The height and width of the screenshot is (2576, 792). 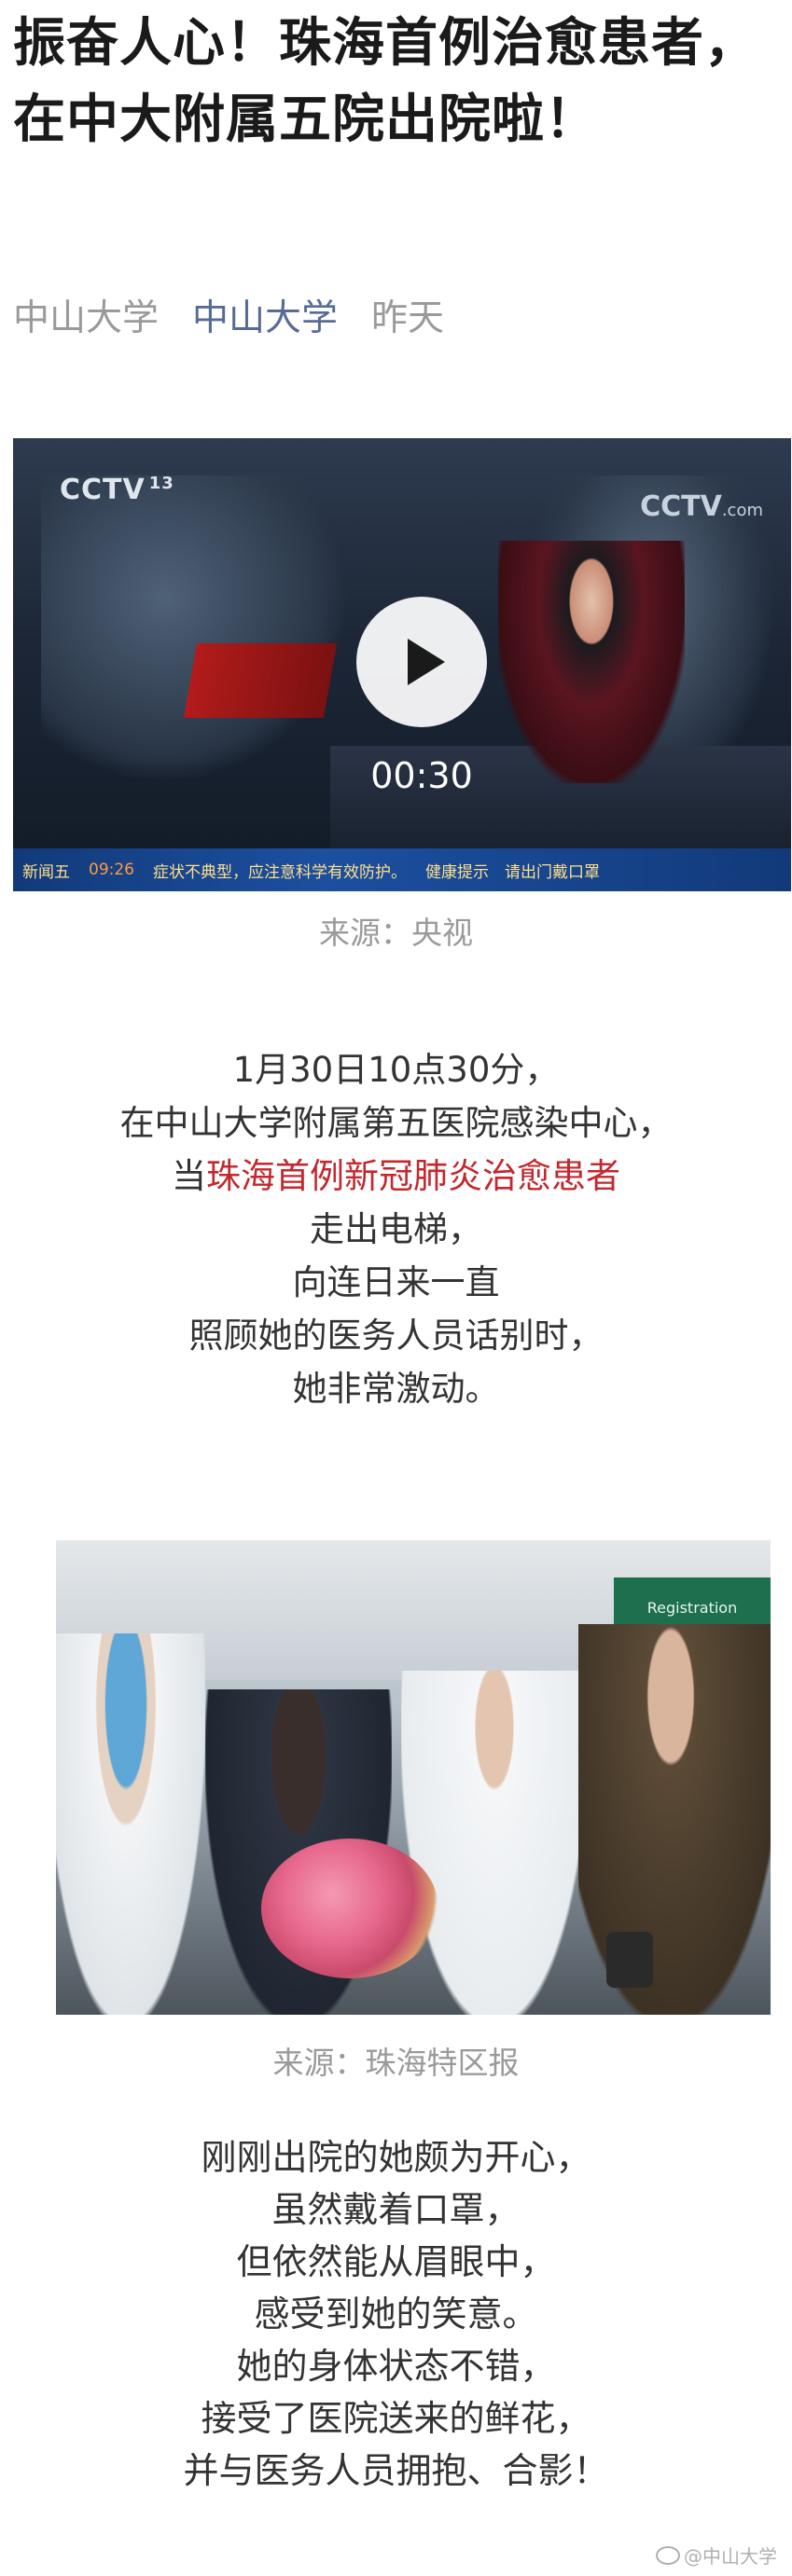 What do you see at coordinates (716, 2555) in the screenshot?
I see `weibo-watermark: @中山大学` at bounding box center [716, 2555].